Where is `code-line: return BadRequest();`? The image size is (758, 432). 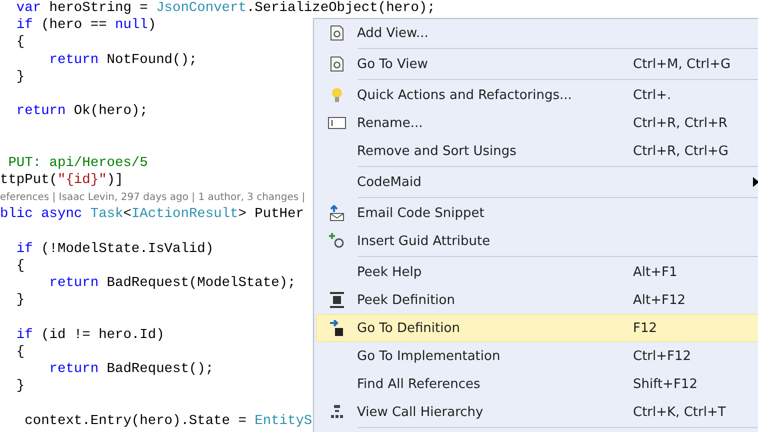 code-line: return BadRequest(); is located at coordinates (131, 369).